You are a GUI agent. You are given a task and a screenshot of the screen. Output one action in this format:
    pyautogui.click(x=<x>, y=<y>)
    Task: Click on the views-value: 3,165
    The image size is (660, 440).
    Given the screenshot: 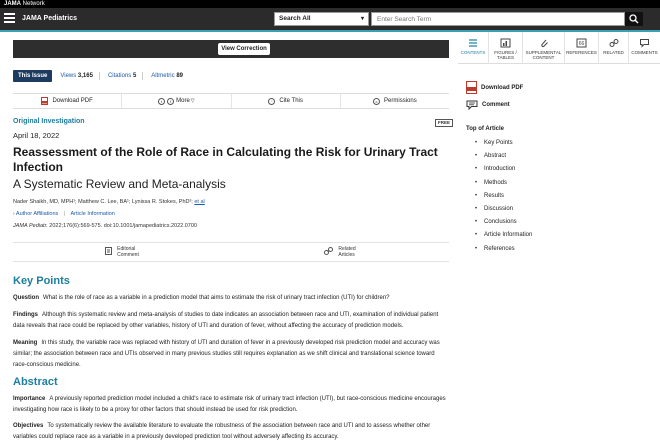 What is the action you would take?
    pyautogui.click(x=85, y=76)
    